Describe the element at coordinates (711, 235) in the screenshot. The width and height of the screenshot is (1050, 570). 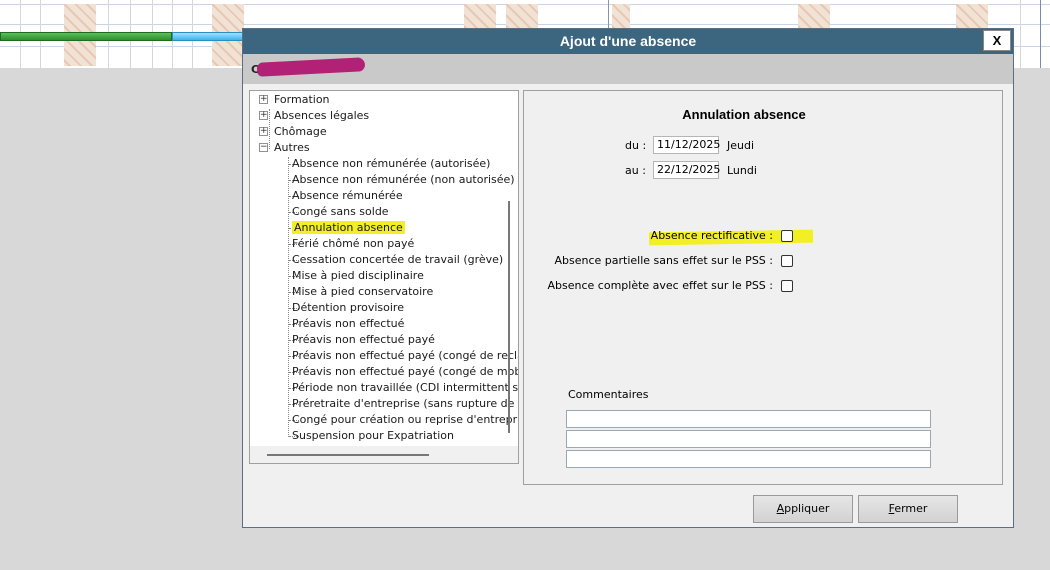
I see `absence-rectificative-label: Absence rectificative :` at that location.